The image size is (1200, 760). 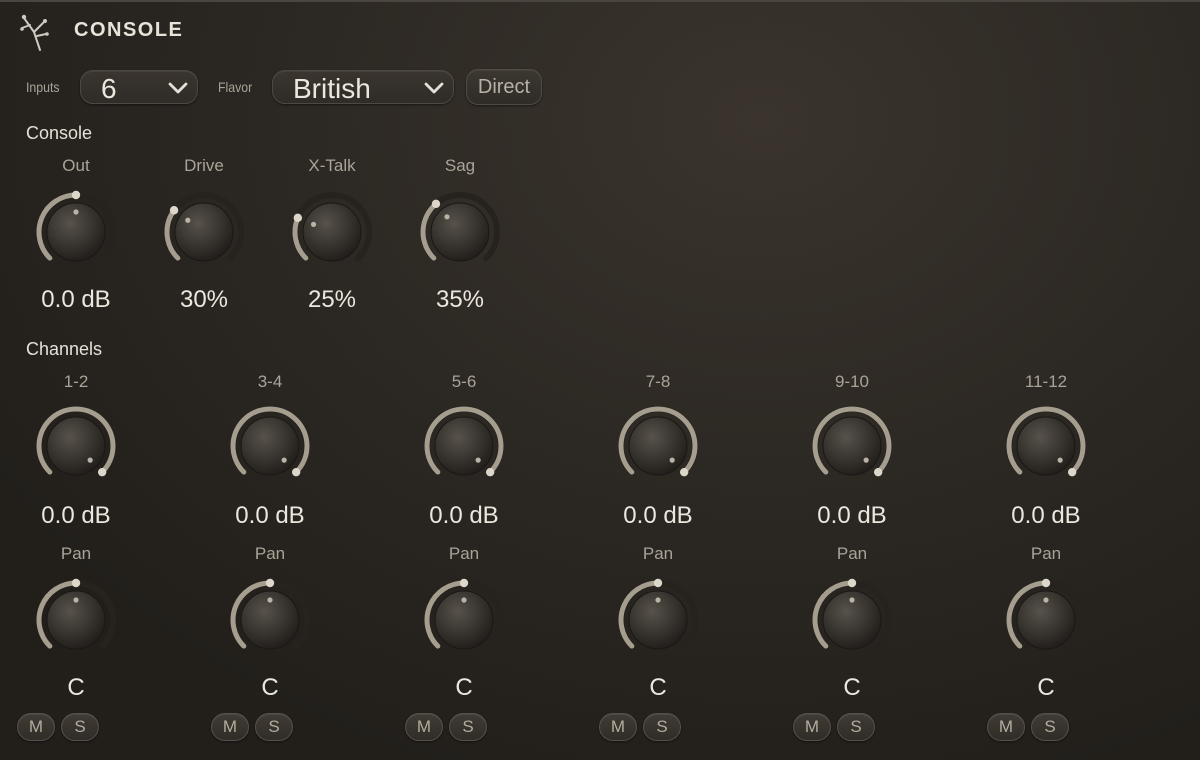 I want to click on flavor-label: Flavor, so click(x=235, y=87).